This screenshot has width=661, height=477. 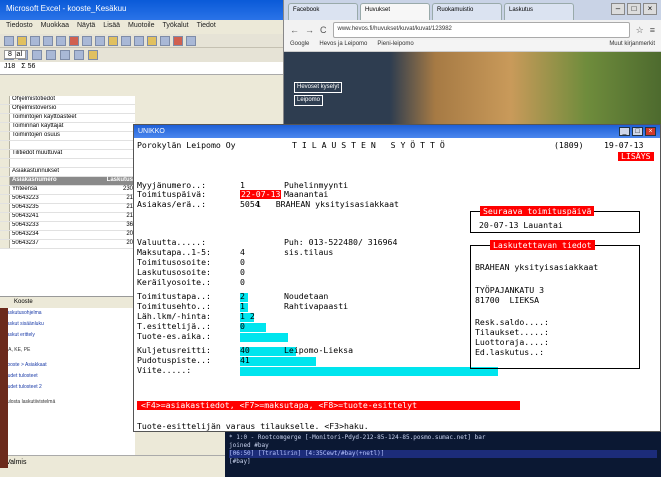 What do you see at coordinates (191, 40) in the screenshot?
I see `zoom-icon` at bounding box center [191, 40].